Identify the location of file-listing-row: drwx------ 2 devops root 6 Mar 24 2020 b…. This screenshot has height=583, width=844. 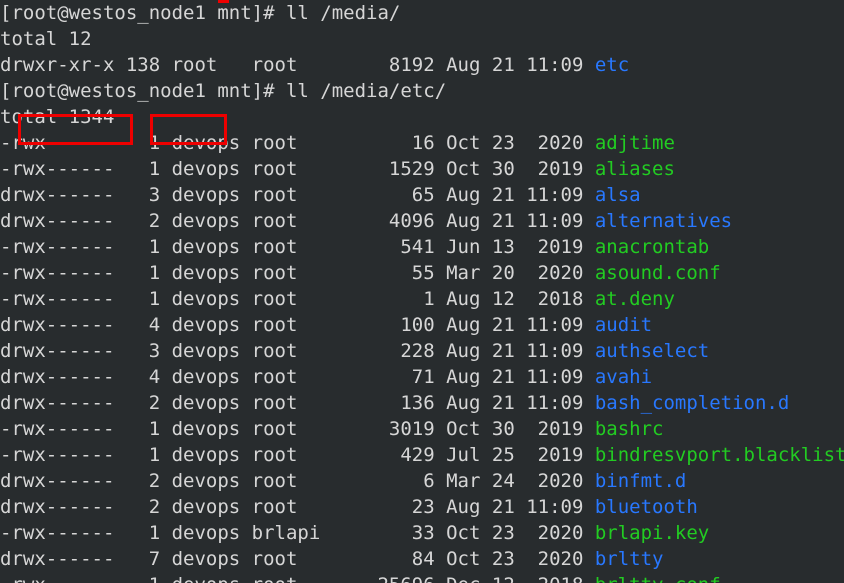
(422, 481).